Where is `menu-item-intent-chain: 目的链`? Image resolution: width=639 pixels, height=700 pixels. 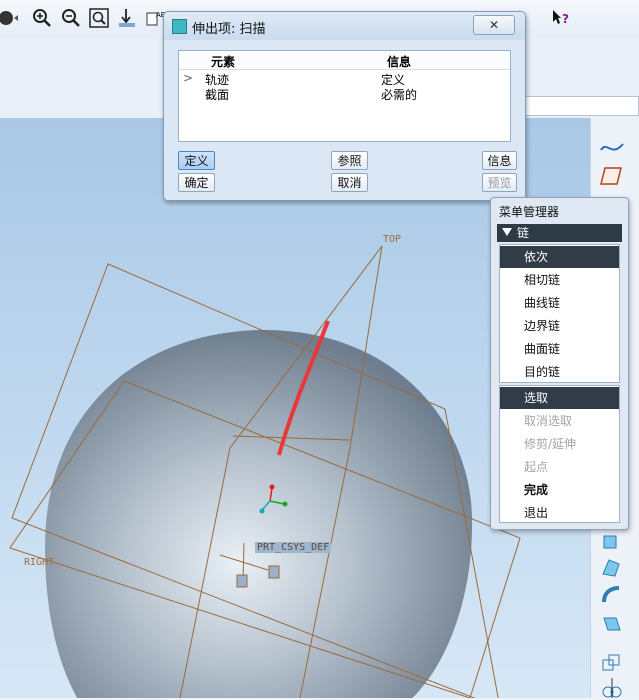 menu-item-intent-chain: 目的链 is located at coordinates (559, 372).